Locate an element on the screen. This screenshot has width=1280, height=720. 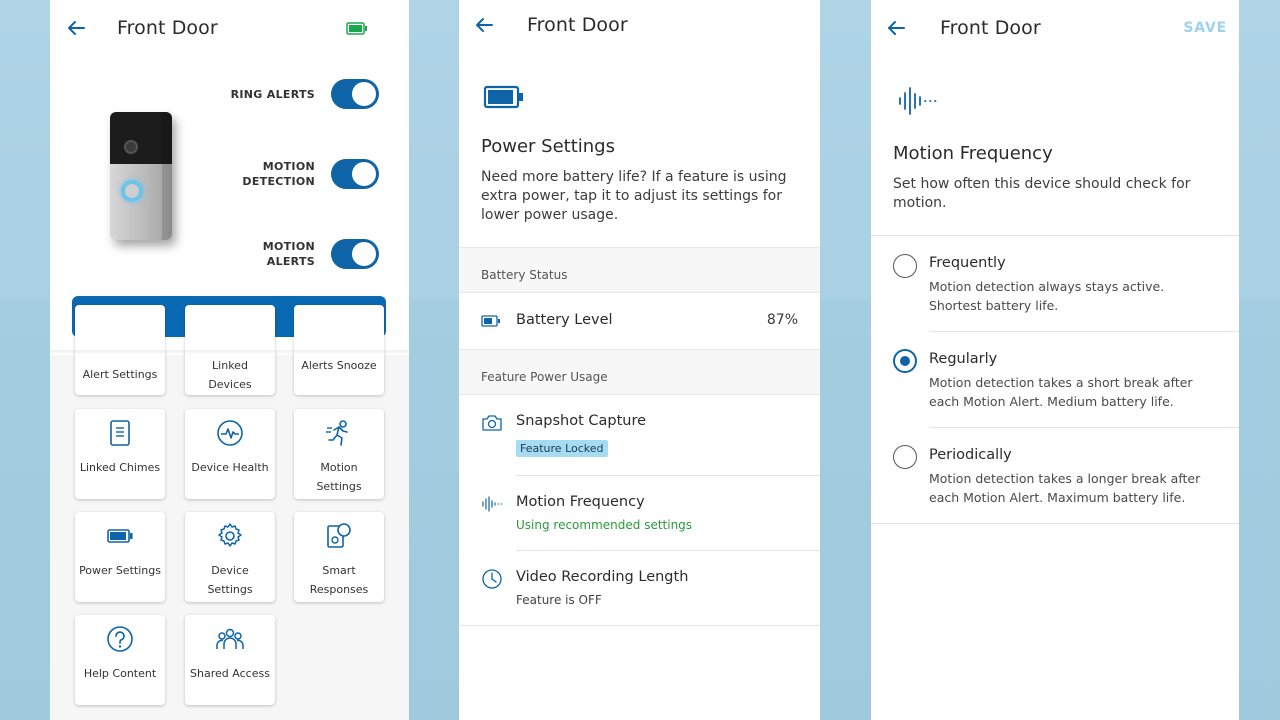
tile-smart-responses: Smart Responses is located at coordinates (339, 557).